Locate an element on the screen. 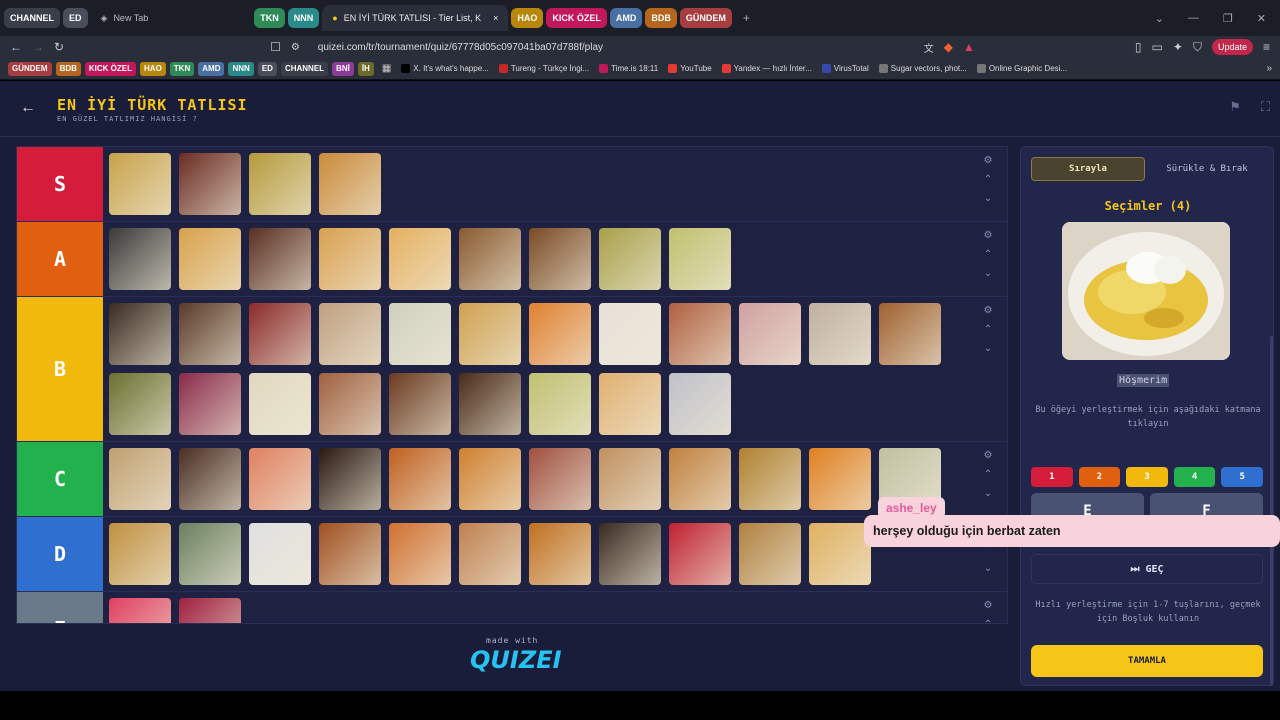 Image resolution: width=1280 pixels, height=720 pixels. sidebar-icon: ▯ is located at coordinates (1138, 47).